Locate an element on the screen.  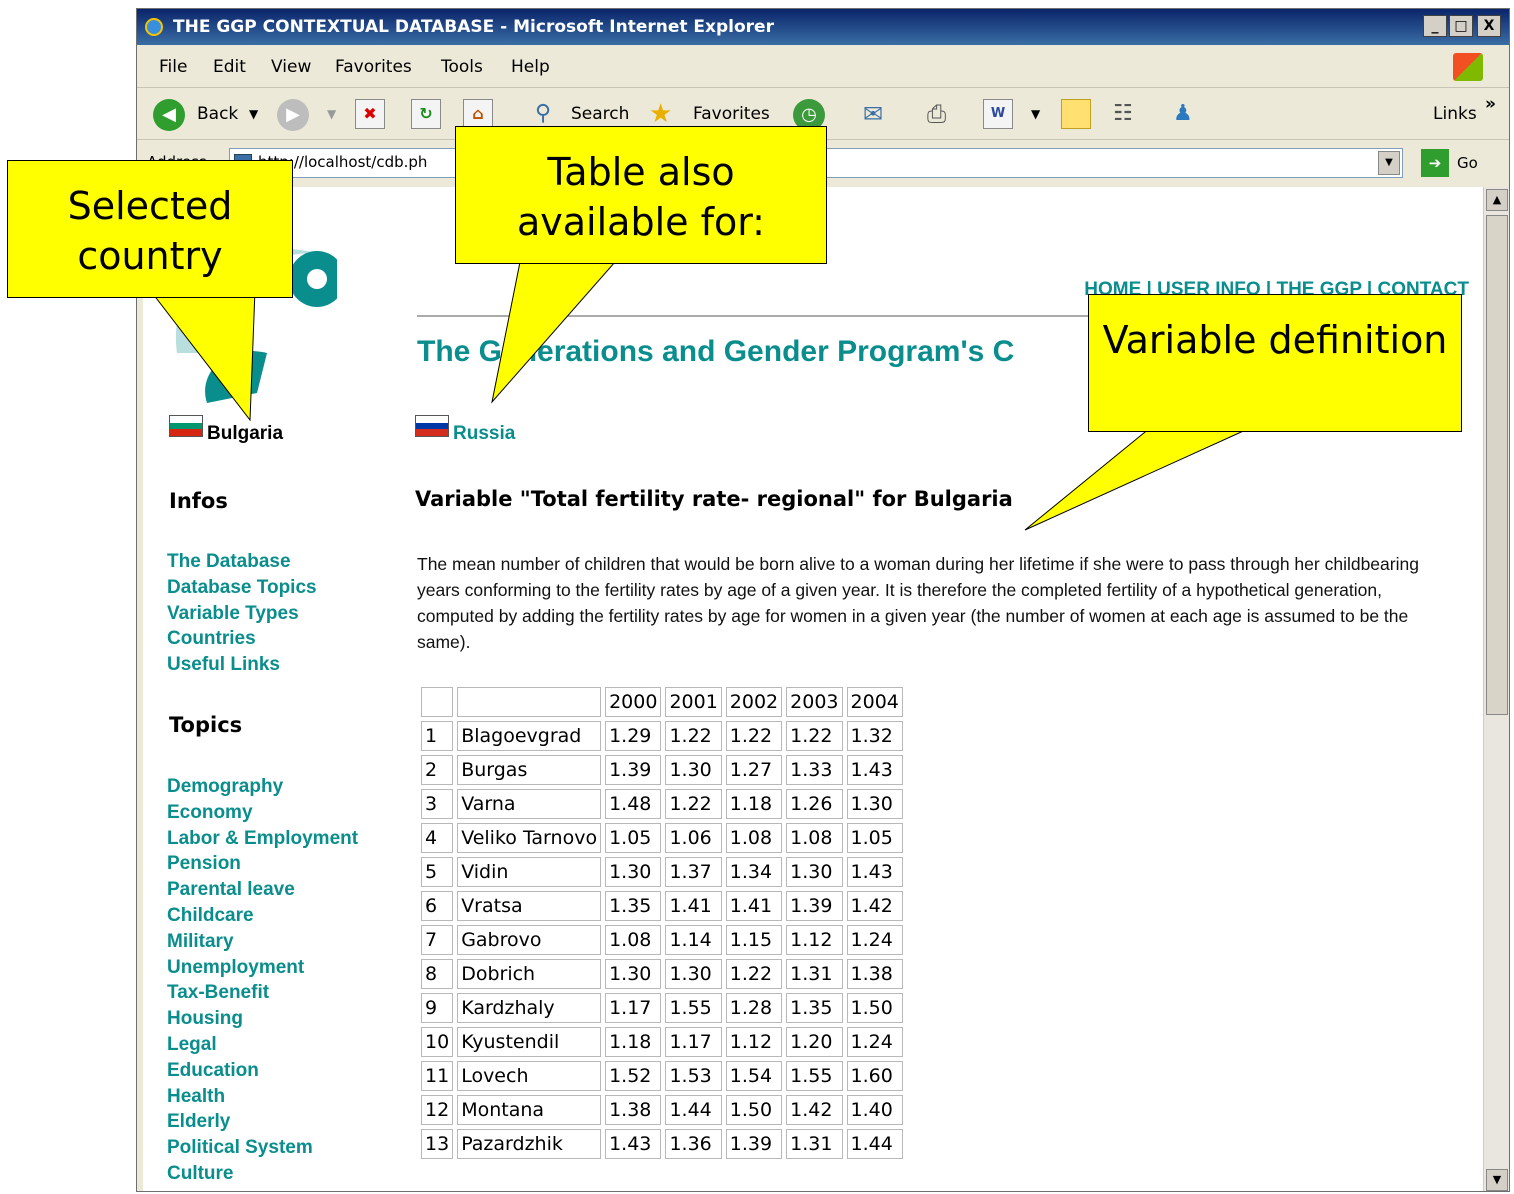
callout-table-available: Table also available for: is located at coordinates (641, 195).